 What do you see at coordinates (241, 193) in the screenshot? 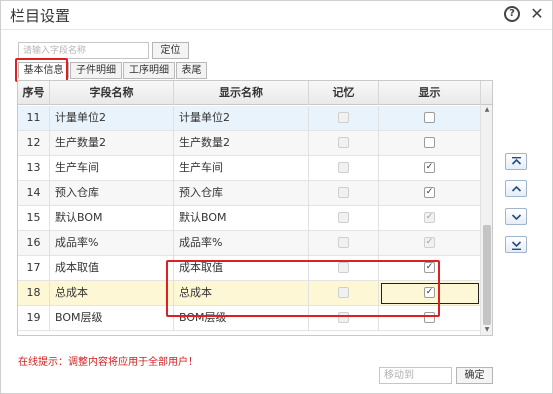
I see `display-name-cell: 预入仓库` at bounding box center [241, 193].